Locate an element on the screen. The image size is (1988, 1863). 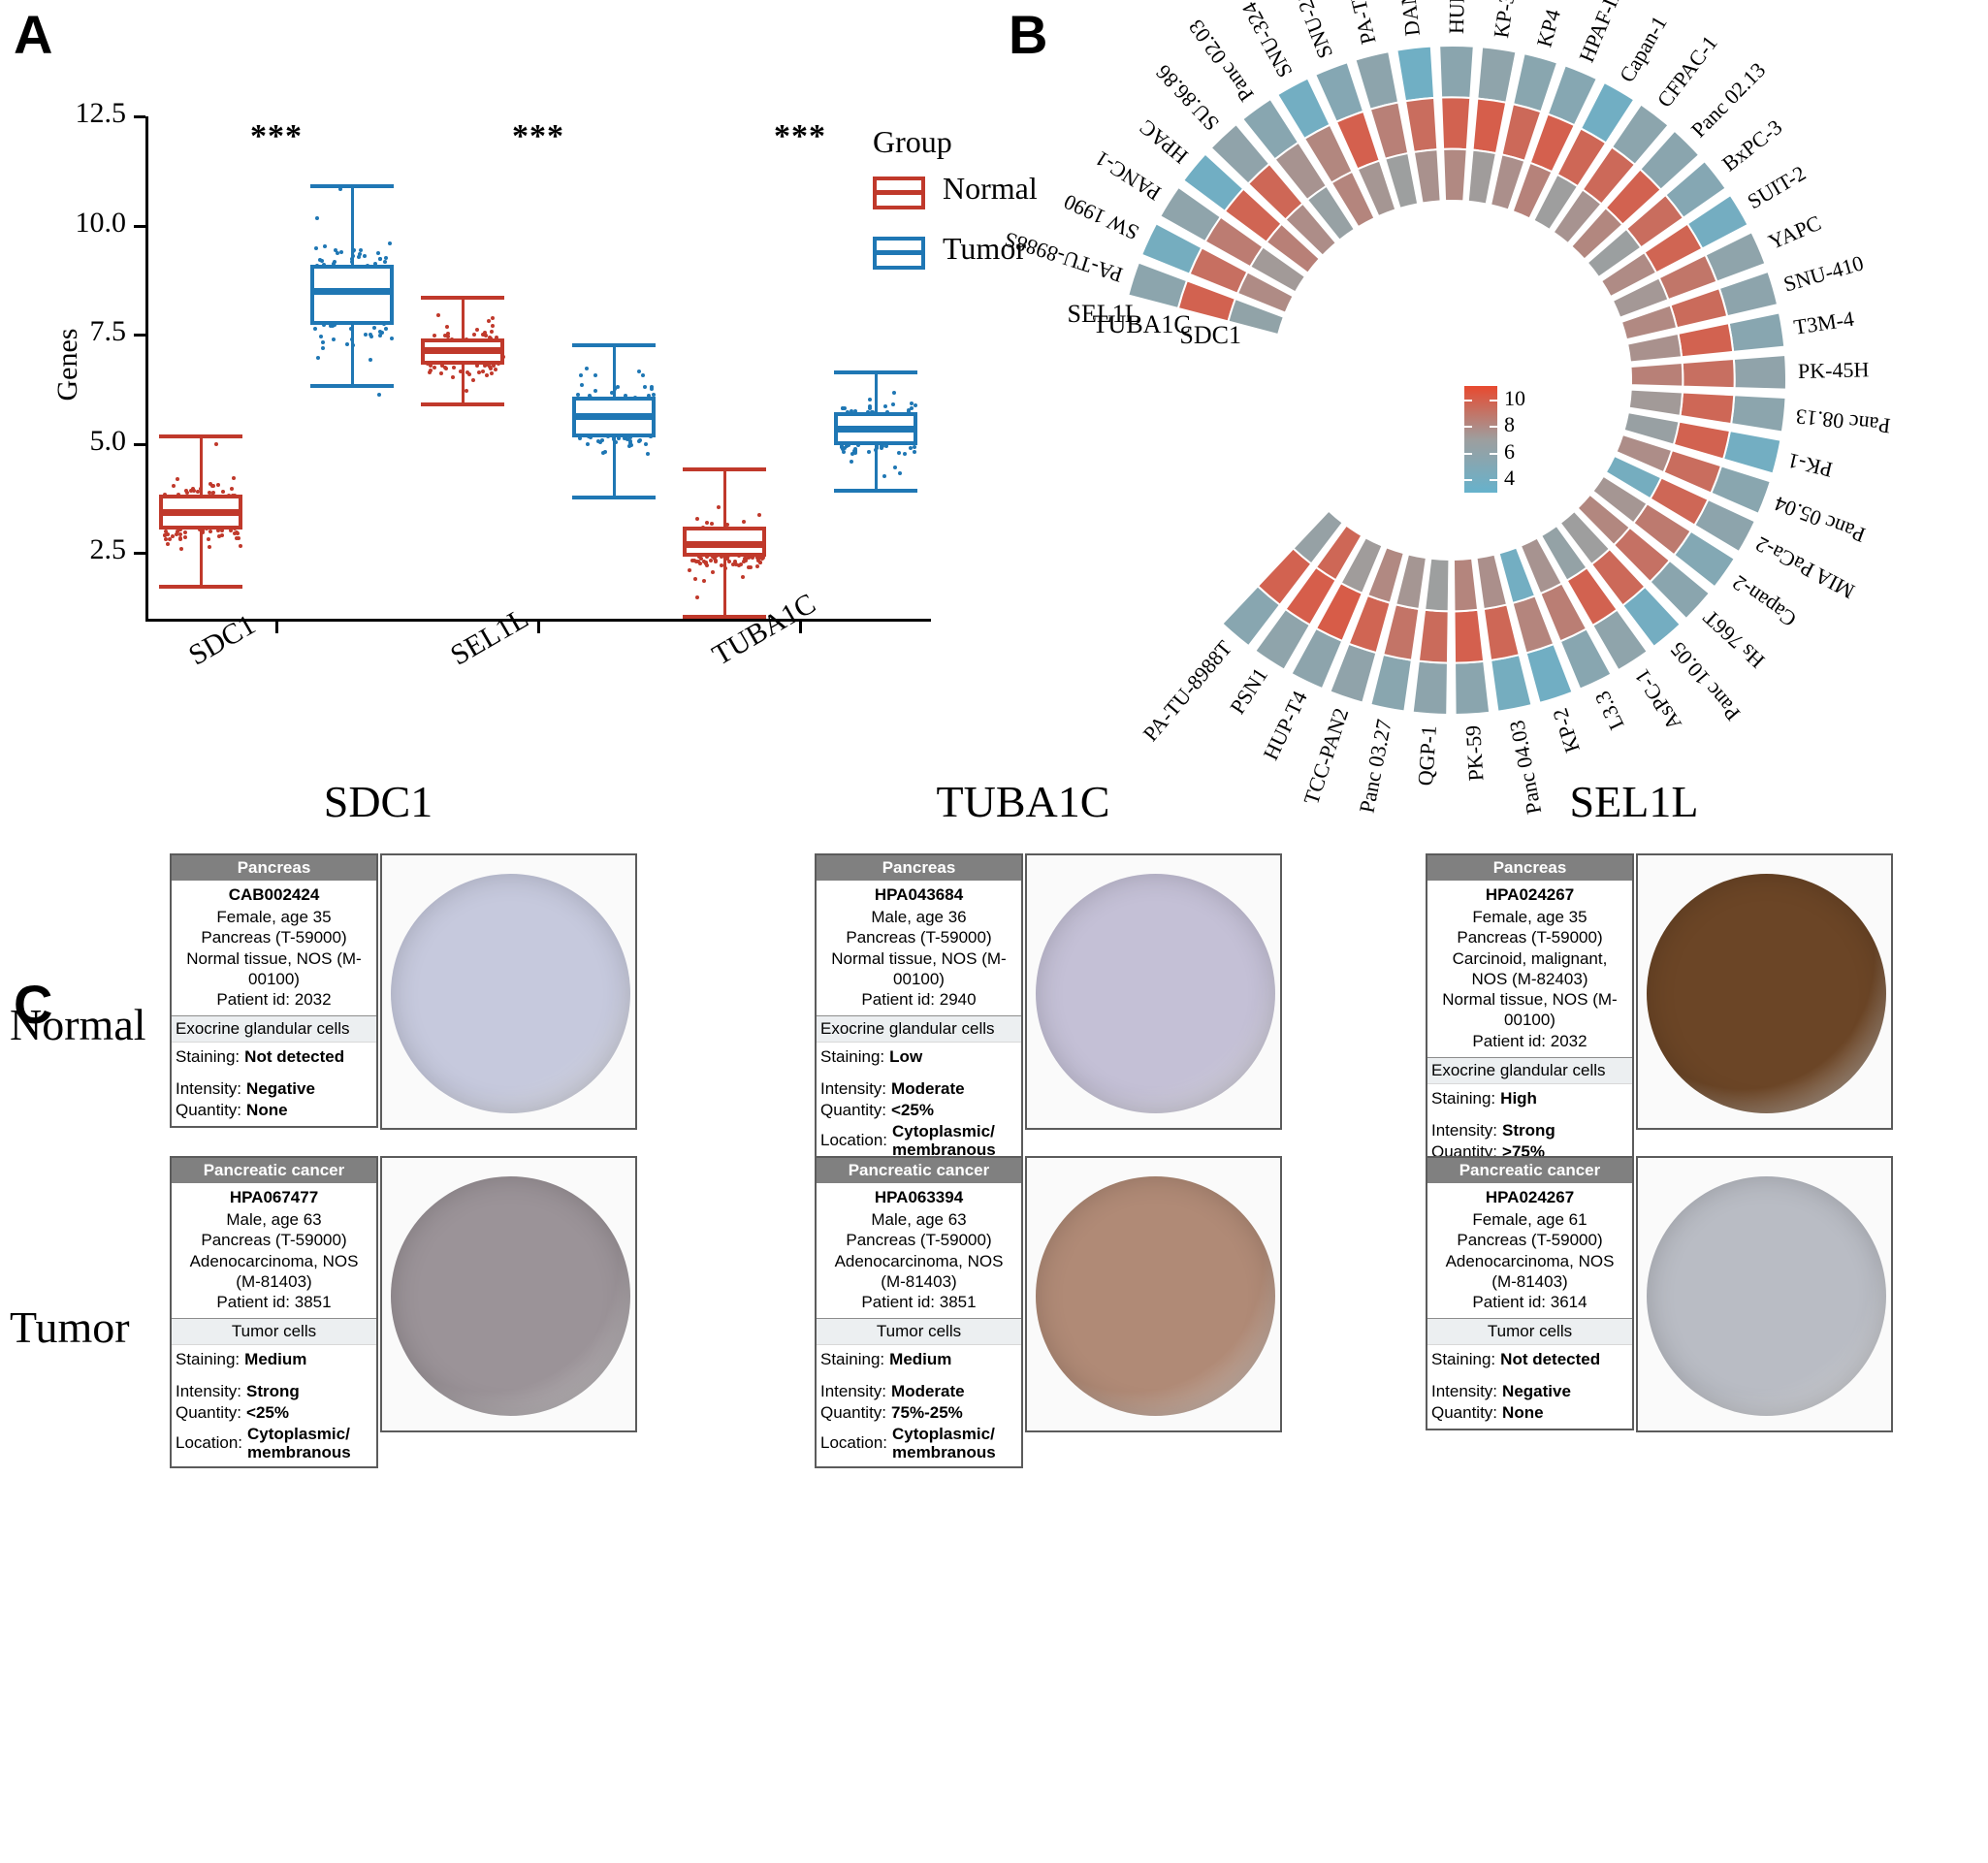
antibody-id: CAB002424 is located at coordinates (274, 894).